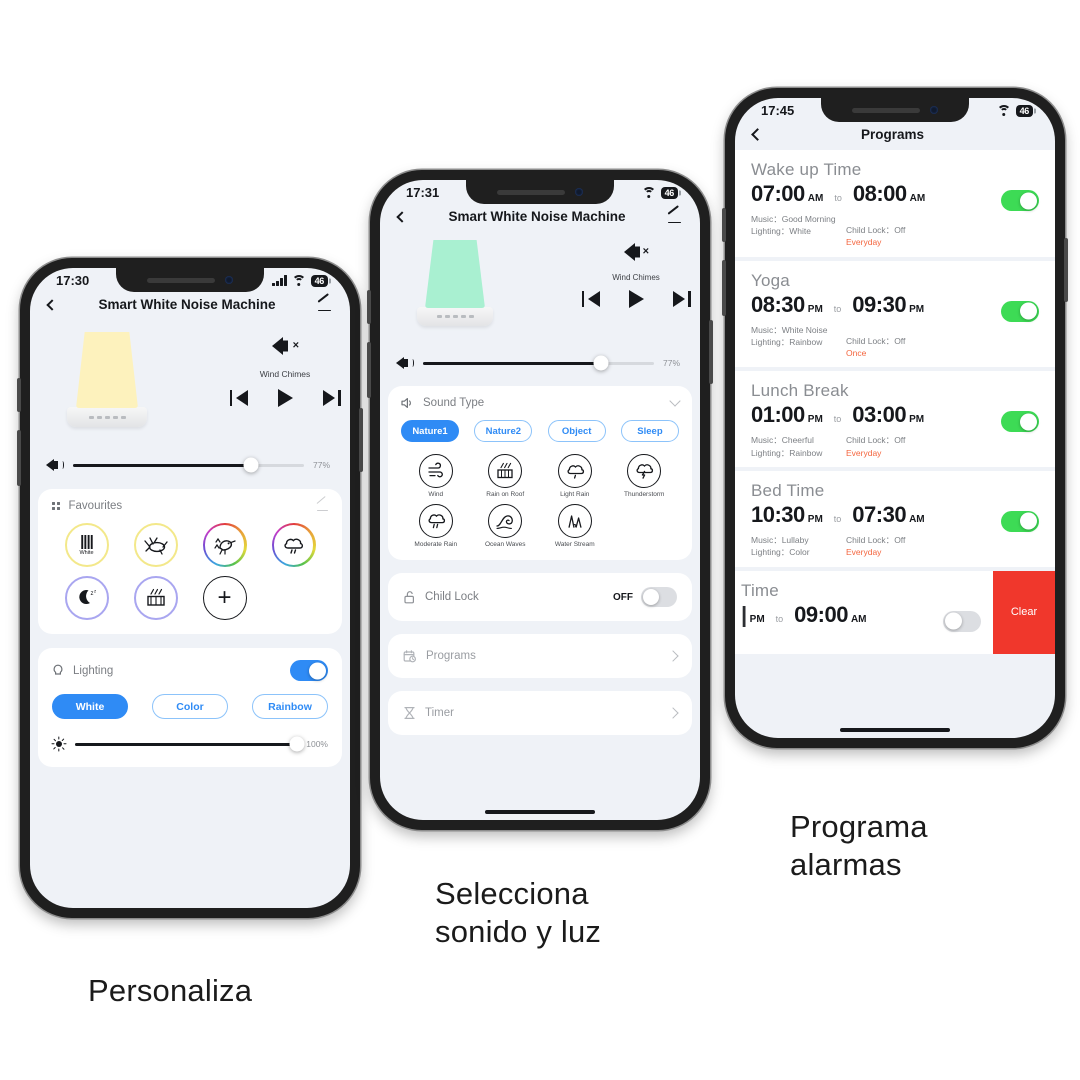 The image size is (1080, 1080). Describe the element at coordinates (361, 440) in the screenshot. I see `phone1-power-button` at that location.